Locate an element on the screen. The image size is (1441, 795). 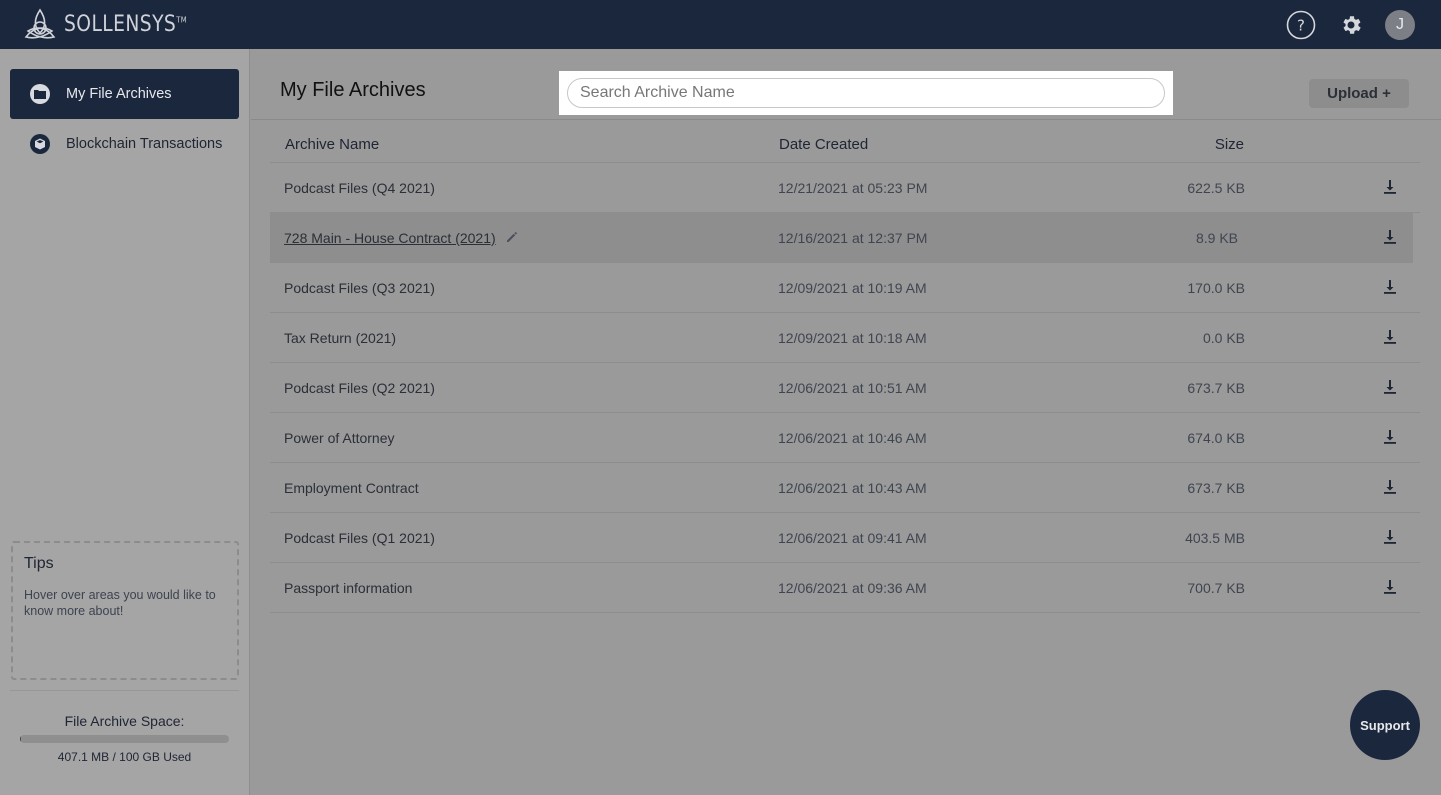
date-created: 12/06/2021 at 09:41 AM is located at coordinates (852, 538).